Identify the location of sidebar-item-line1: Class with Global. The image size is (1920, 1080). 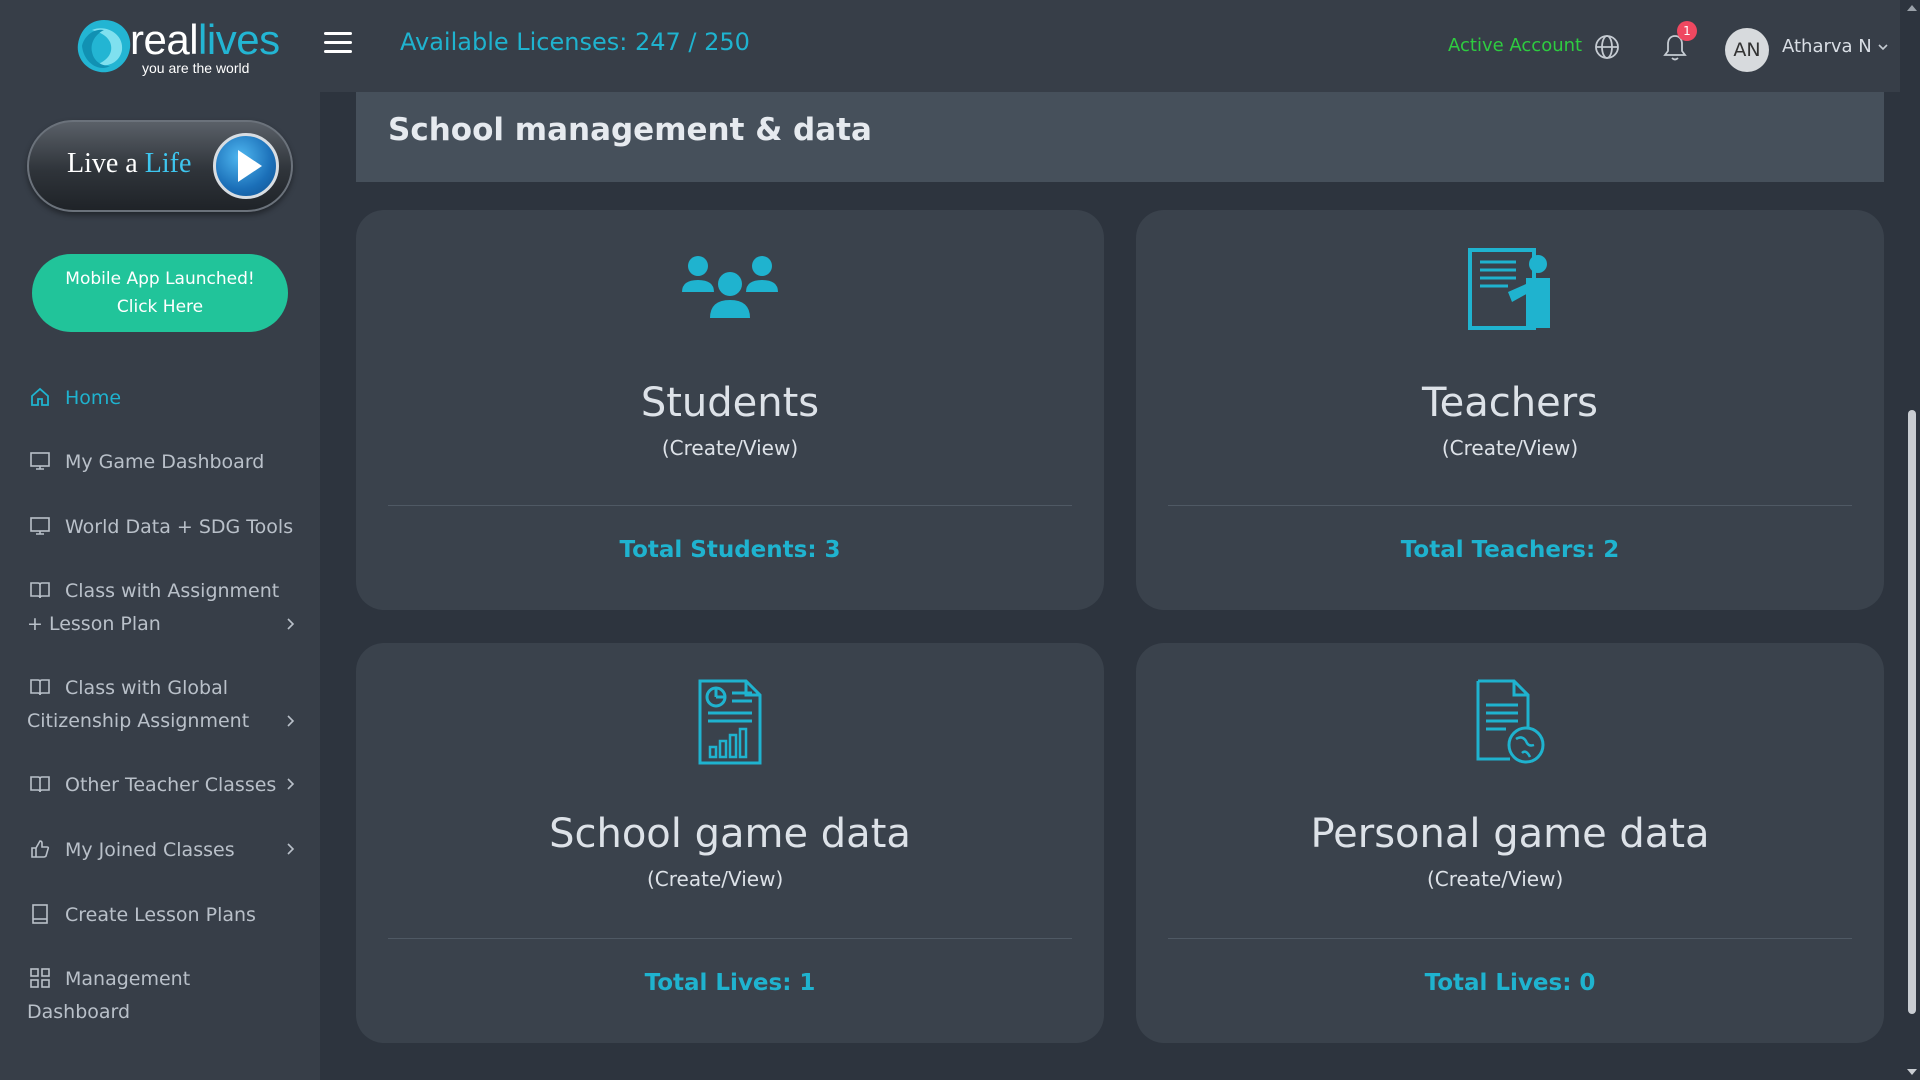
(162, 688).